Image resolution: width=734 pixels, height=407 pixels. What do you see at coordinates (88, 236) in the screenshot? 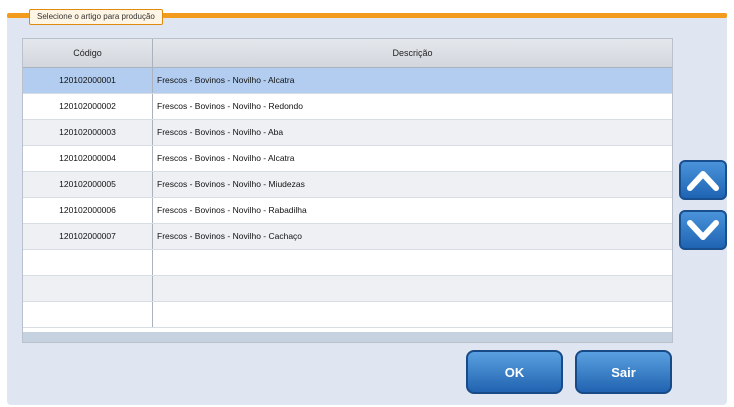
I see `cell-code: 120102000007` at bounding box center [88, 236].